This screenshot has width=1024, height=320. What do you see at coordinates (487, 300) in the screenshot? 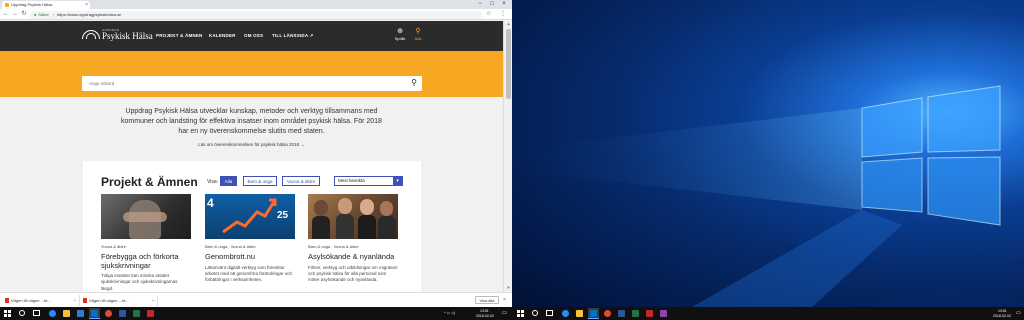
I see `show-all-downloads-button: Visa alla` at bounding box center [487, 300].